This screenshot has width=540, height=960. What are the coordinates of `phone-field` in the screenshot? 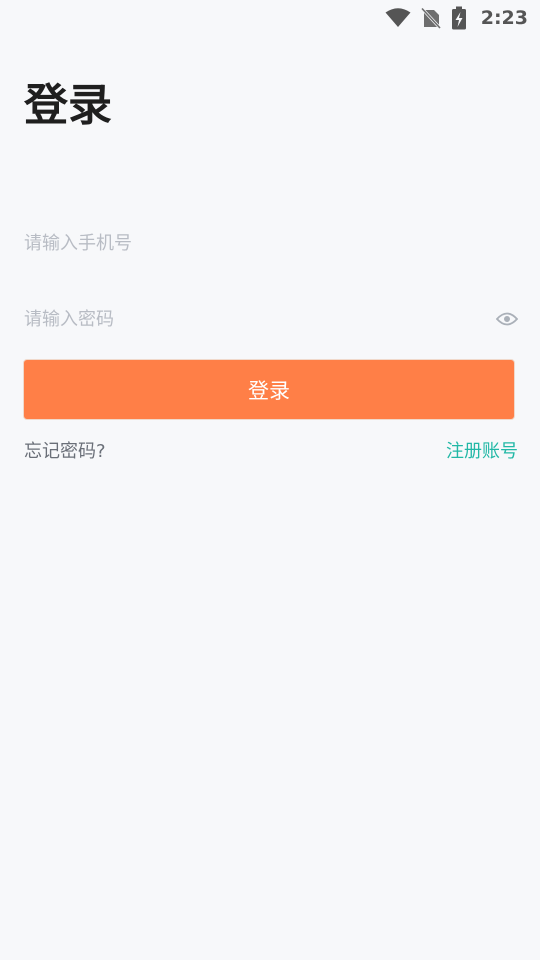 It's located at (271, 243).